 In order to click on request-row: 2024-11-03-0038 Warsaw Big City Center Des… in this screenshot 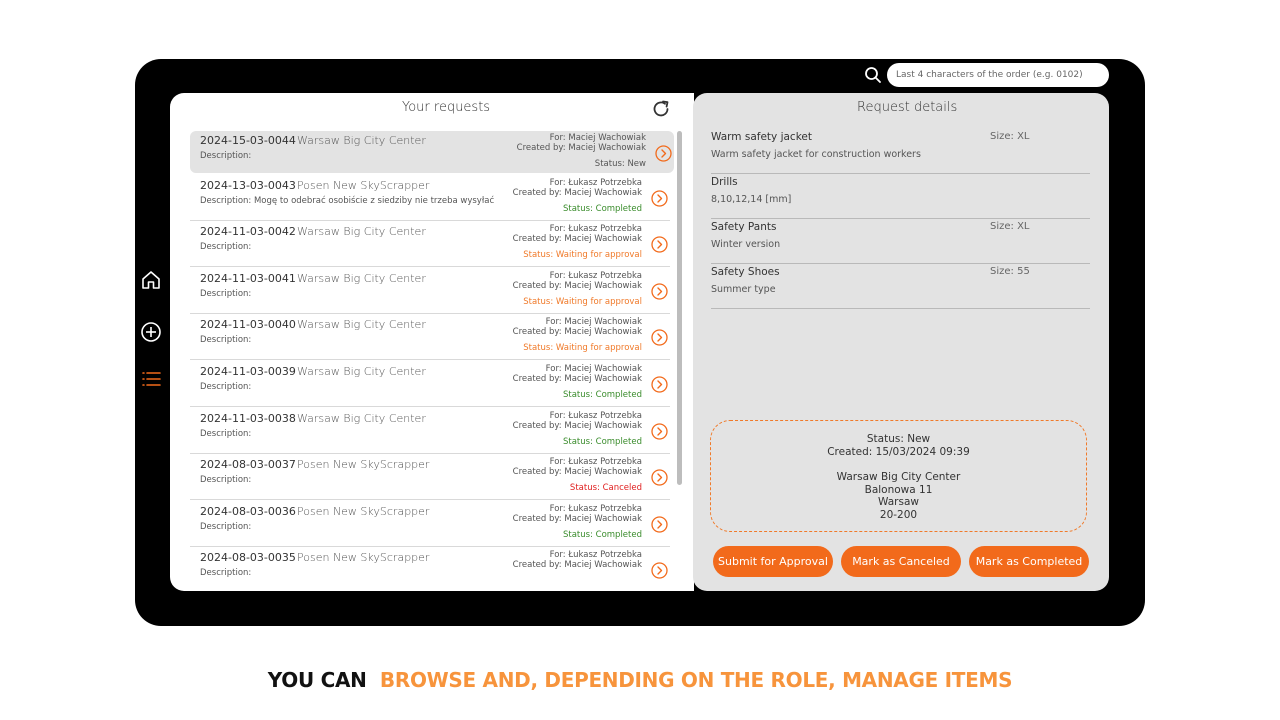, I will do `click(430, 431)`.